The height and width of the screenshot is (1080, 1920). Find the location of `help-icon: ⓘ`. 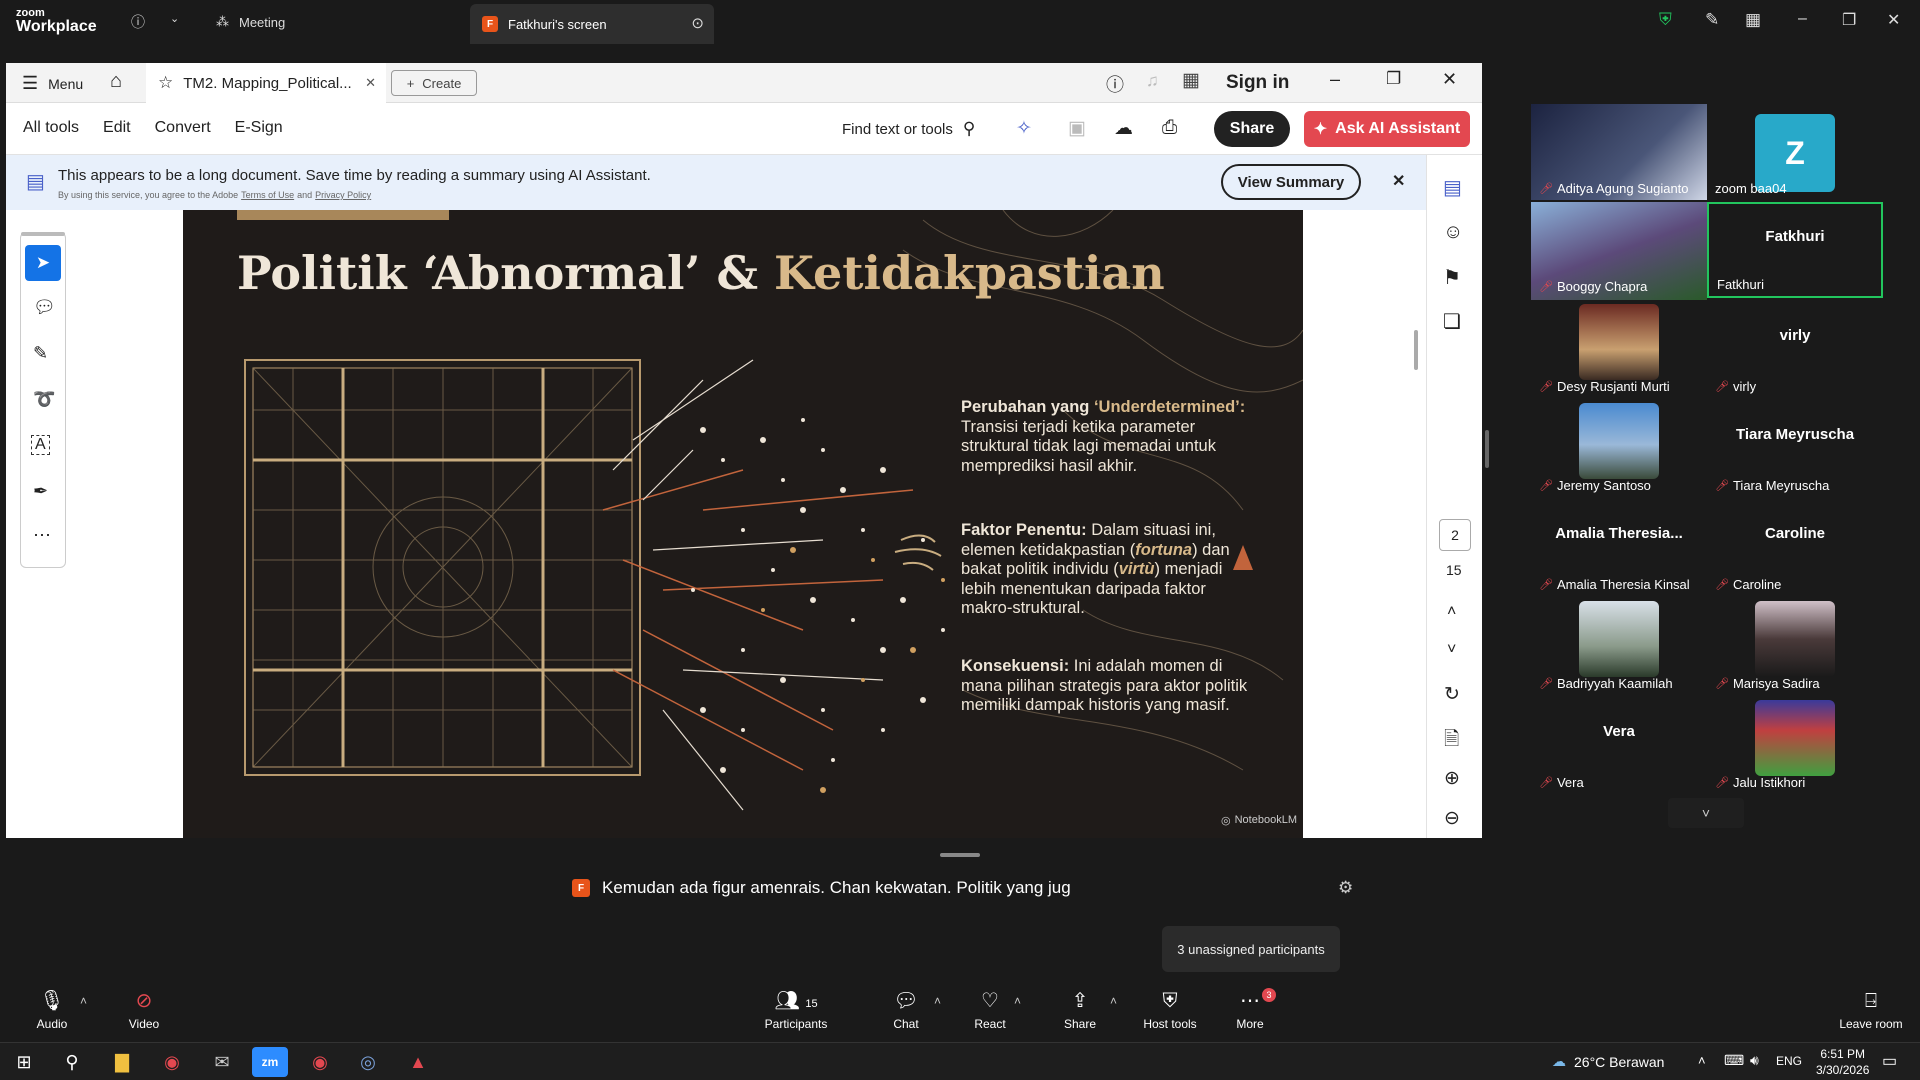

help-icon: ⓘ is located at coordinates (1115, 84).